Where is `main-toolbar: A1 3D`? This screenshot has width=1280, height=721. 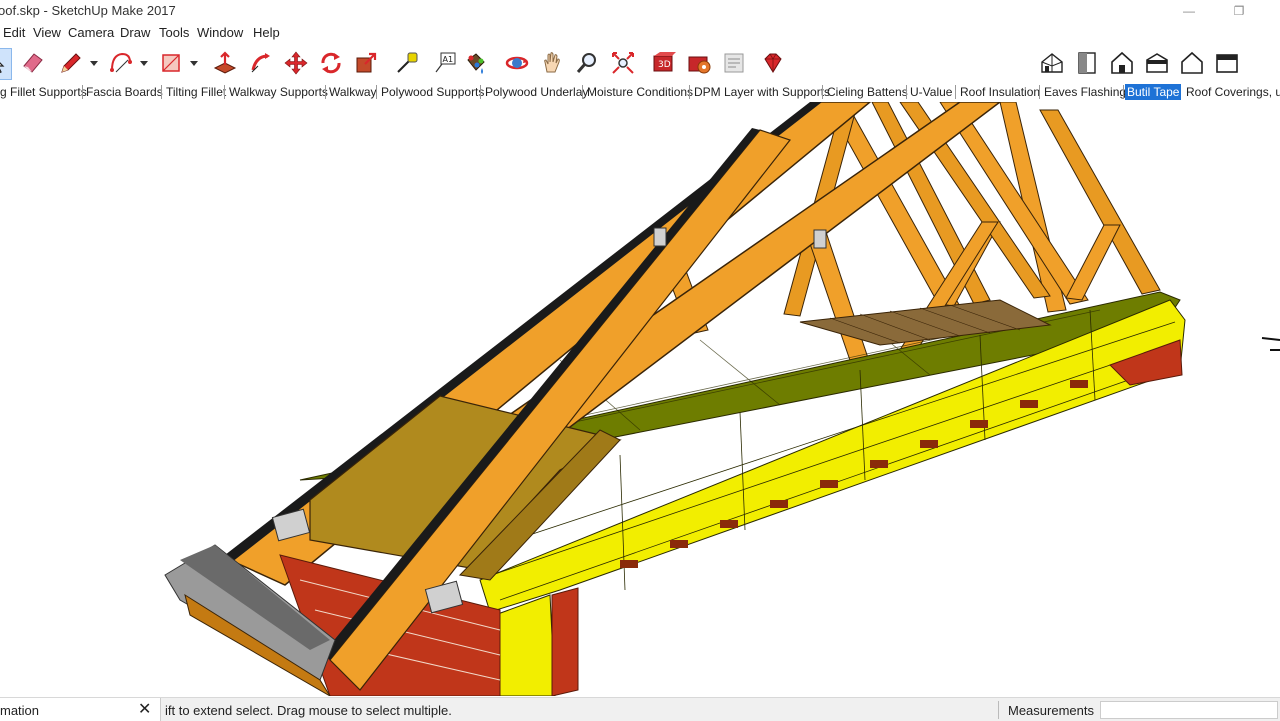 main-toolbar: A1 3D is located at coordinates (640, 63).